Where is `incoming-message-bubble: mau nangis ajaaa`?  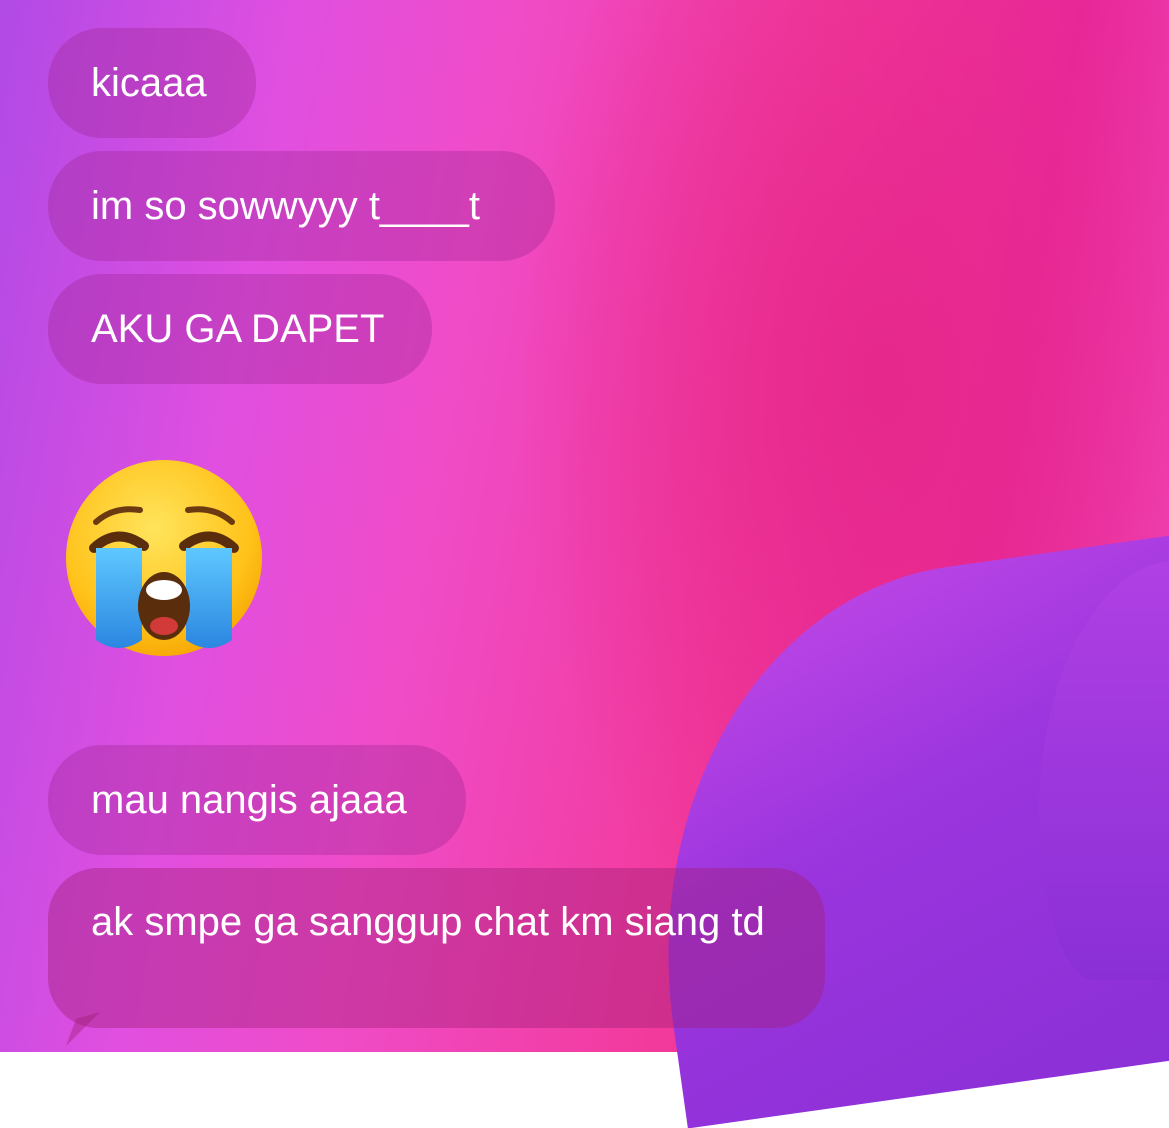
incoming-message-bubble: mau nangis ajaaa is located at coordinates (257, 800).